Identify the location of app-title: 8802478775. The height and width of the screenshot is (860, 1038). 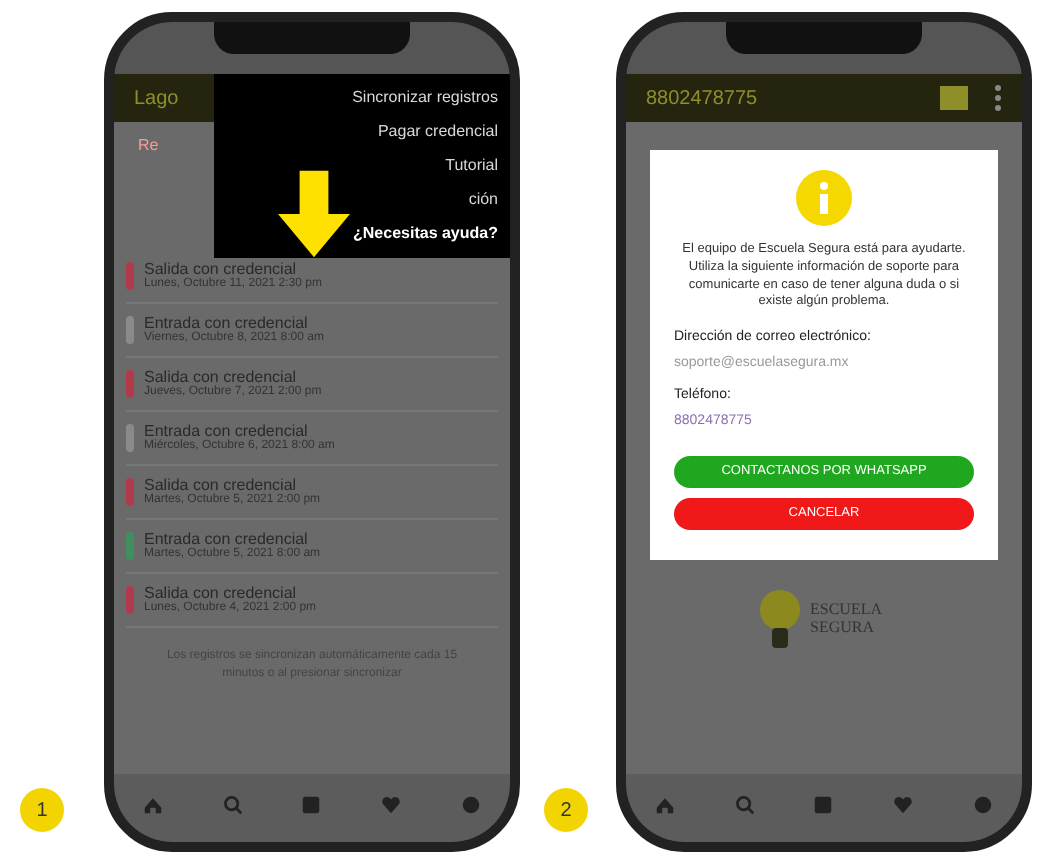
(702, 99).